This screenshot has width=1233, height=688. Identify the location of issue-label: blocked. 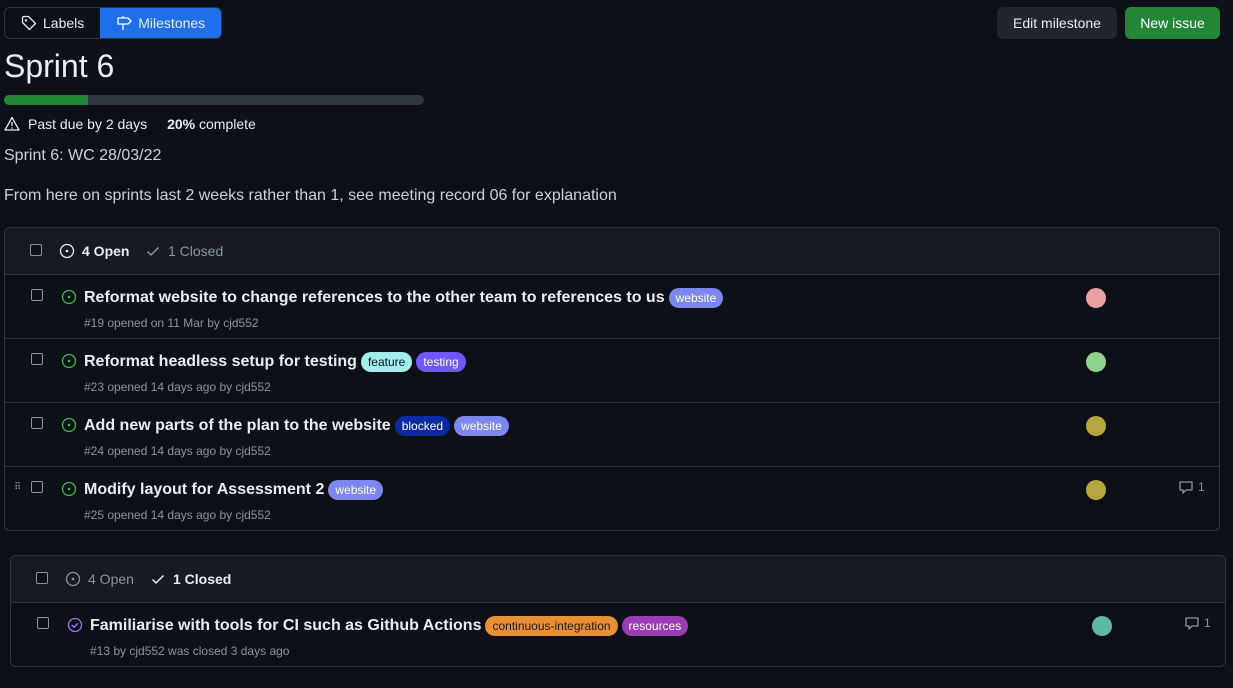
(422, 426).